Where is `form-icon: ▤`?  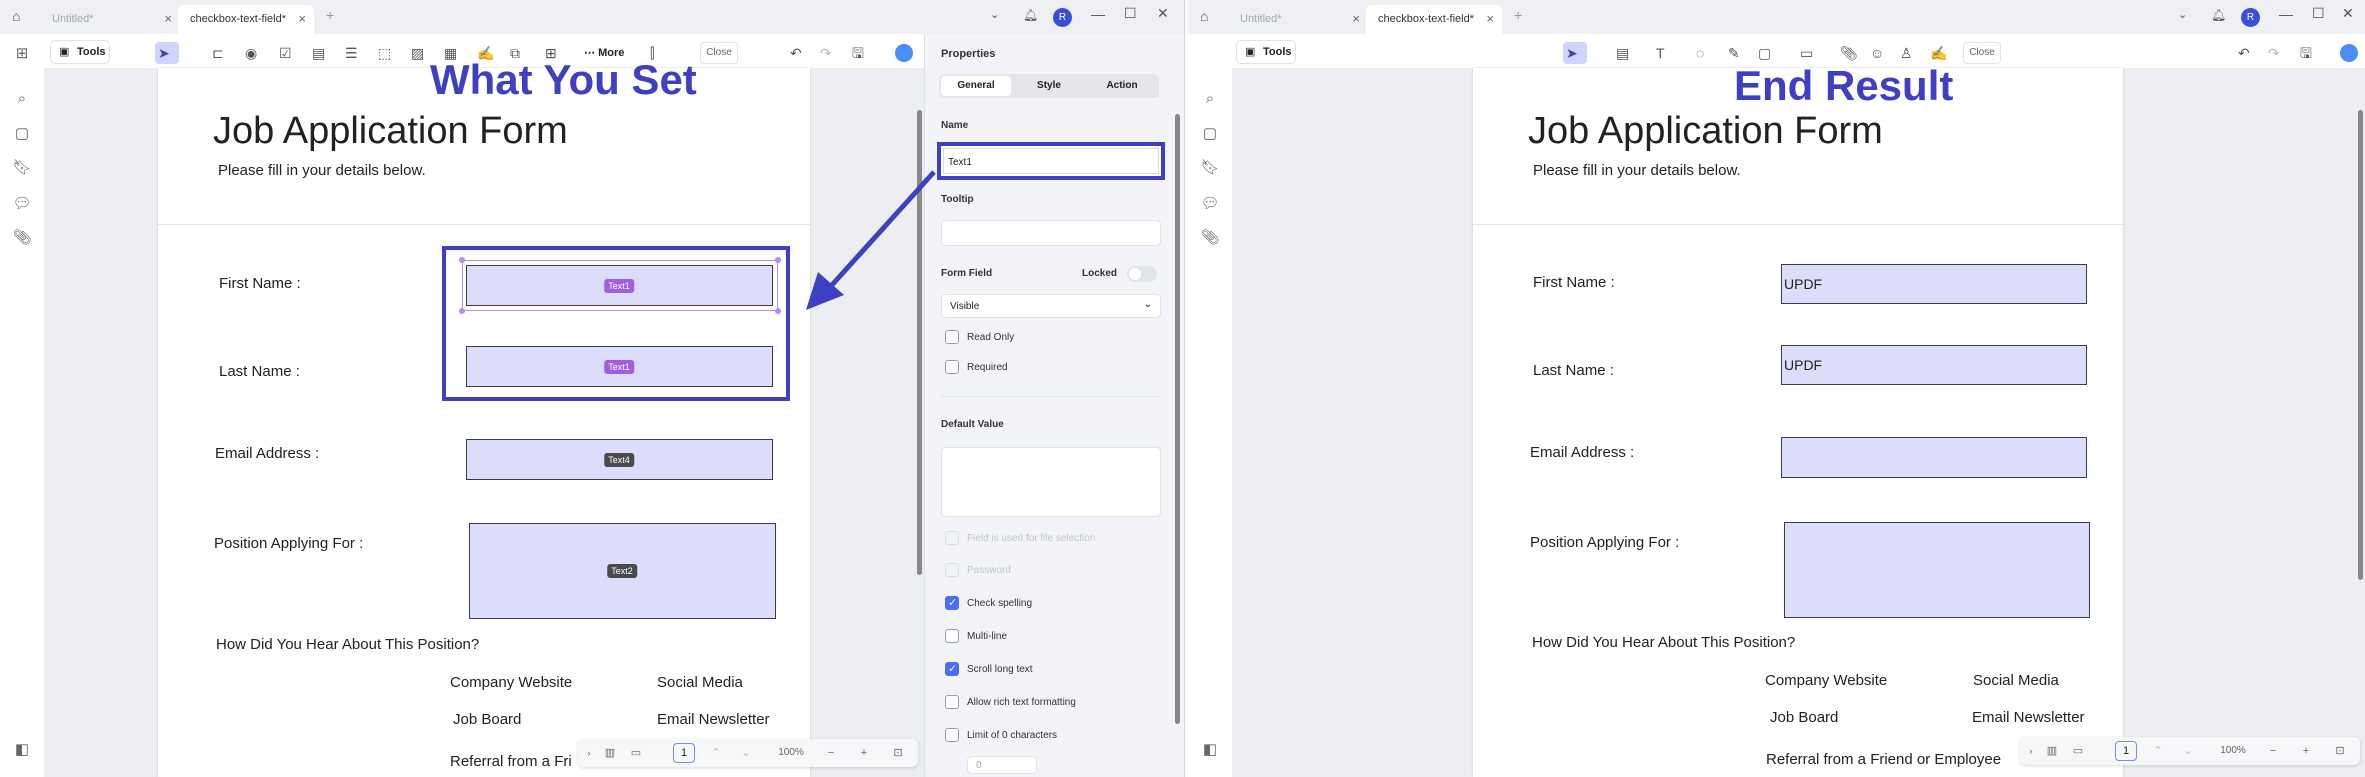
form-icon: ▤ is located at coordinates (1622, 53).